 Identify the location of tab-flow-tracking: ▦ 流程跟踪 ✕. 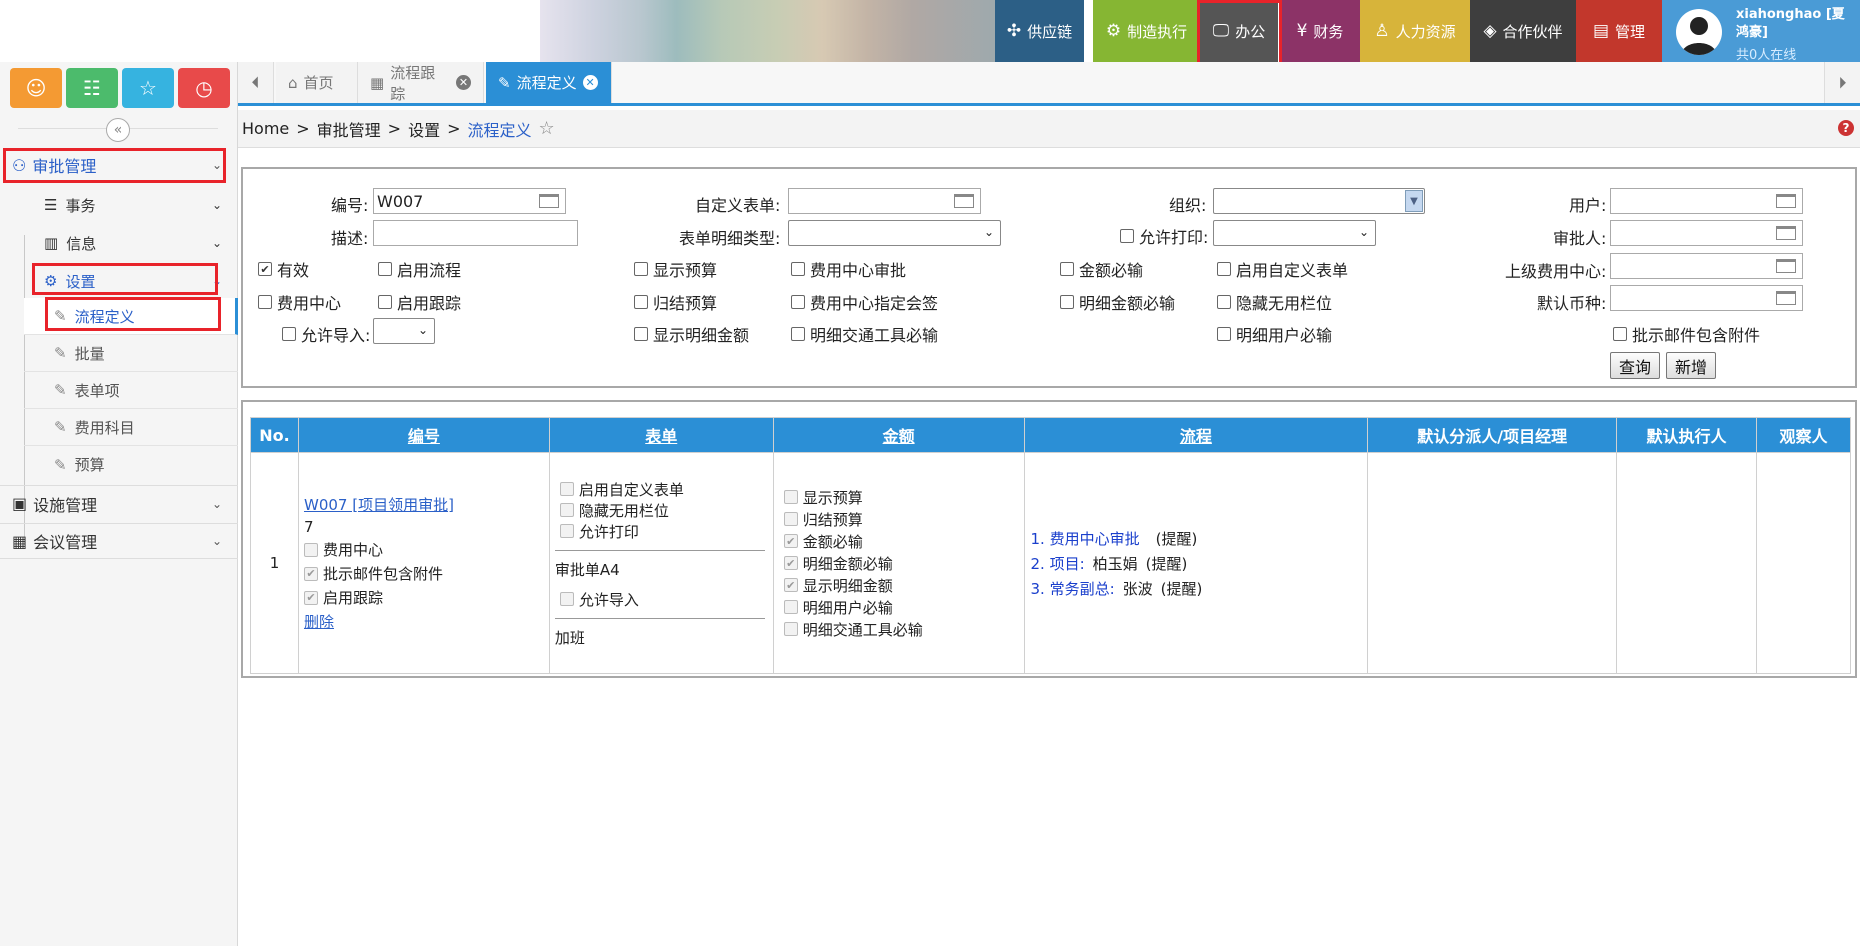
(421, 82).